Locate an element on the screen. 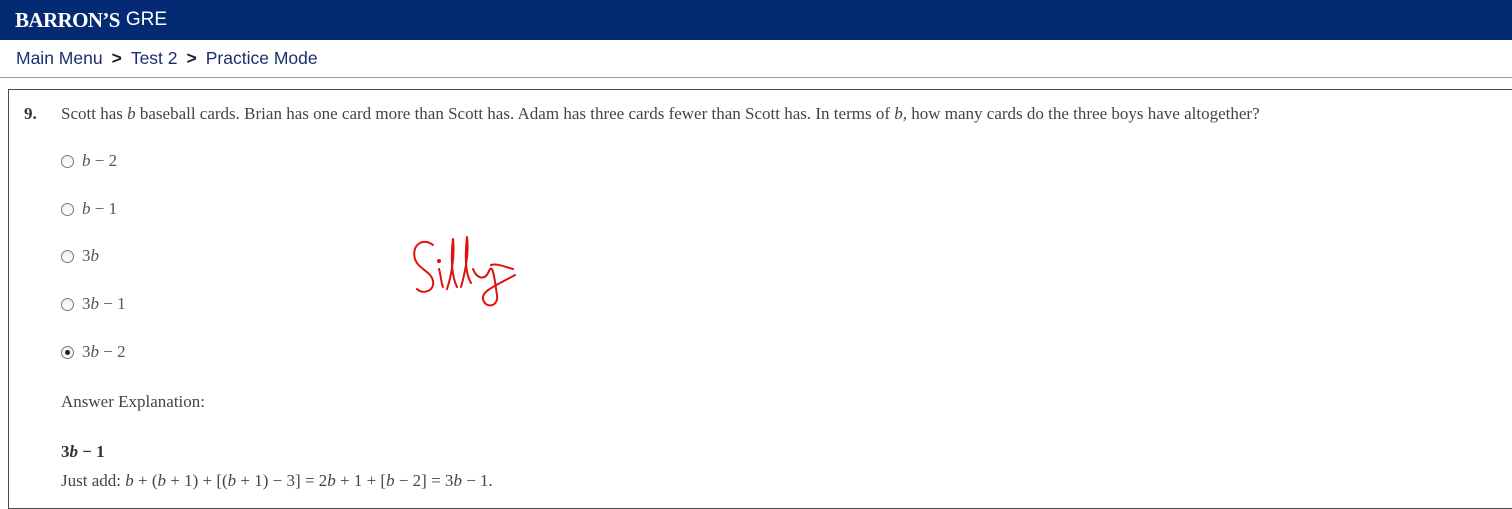  explanation-heading: Answer Explanation: is located at coordinates (133, 401).